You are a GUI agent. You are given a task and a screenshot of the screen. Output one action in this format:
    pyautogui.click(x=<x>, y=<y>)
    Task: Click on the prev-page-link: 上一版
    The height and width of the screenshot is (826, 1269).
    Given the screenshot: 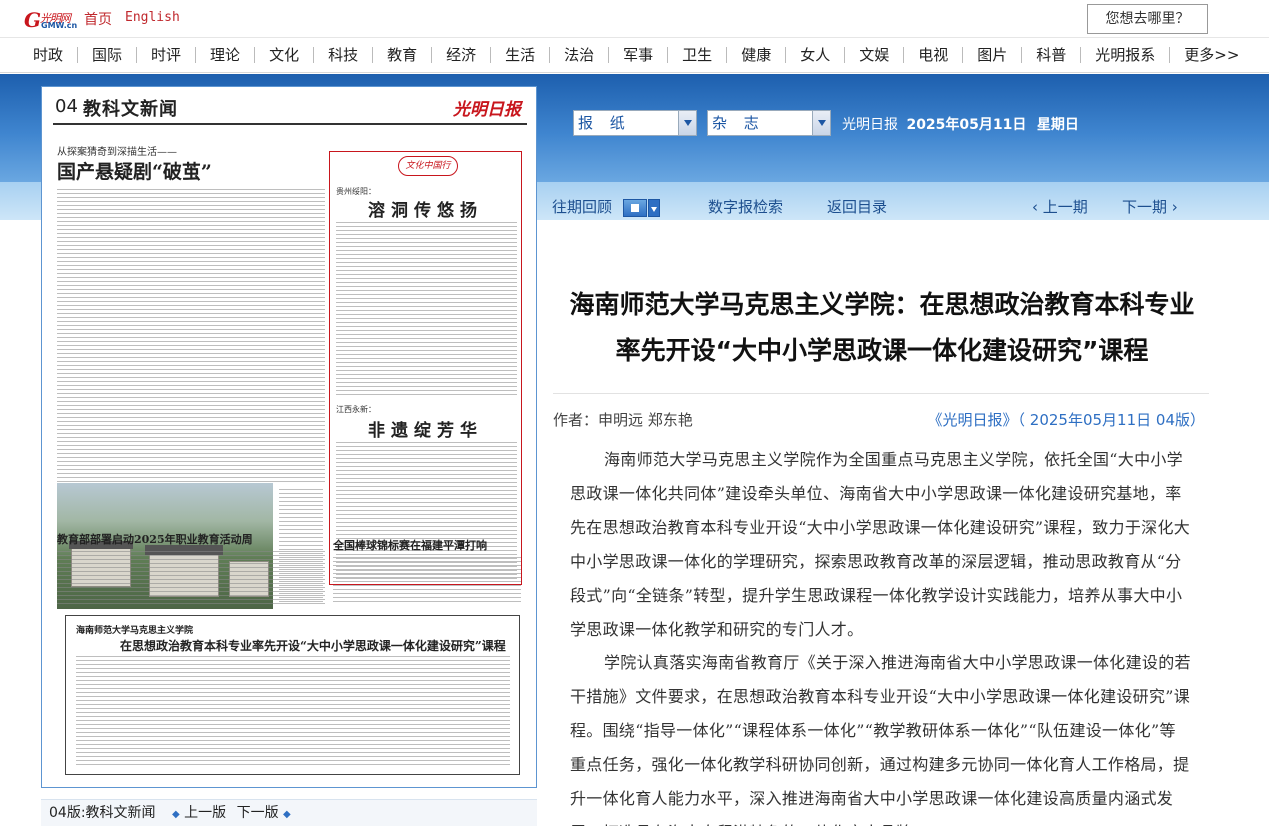 What is the action you would take?
    pyautogui.click(x=205, y=813)
    